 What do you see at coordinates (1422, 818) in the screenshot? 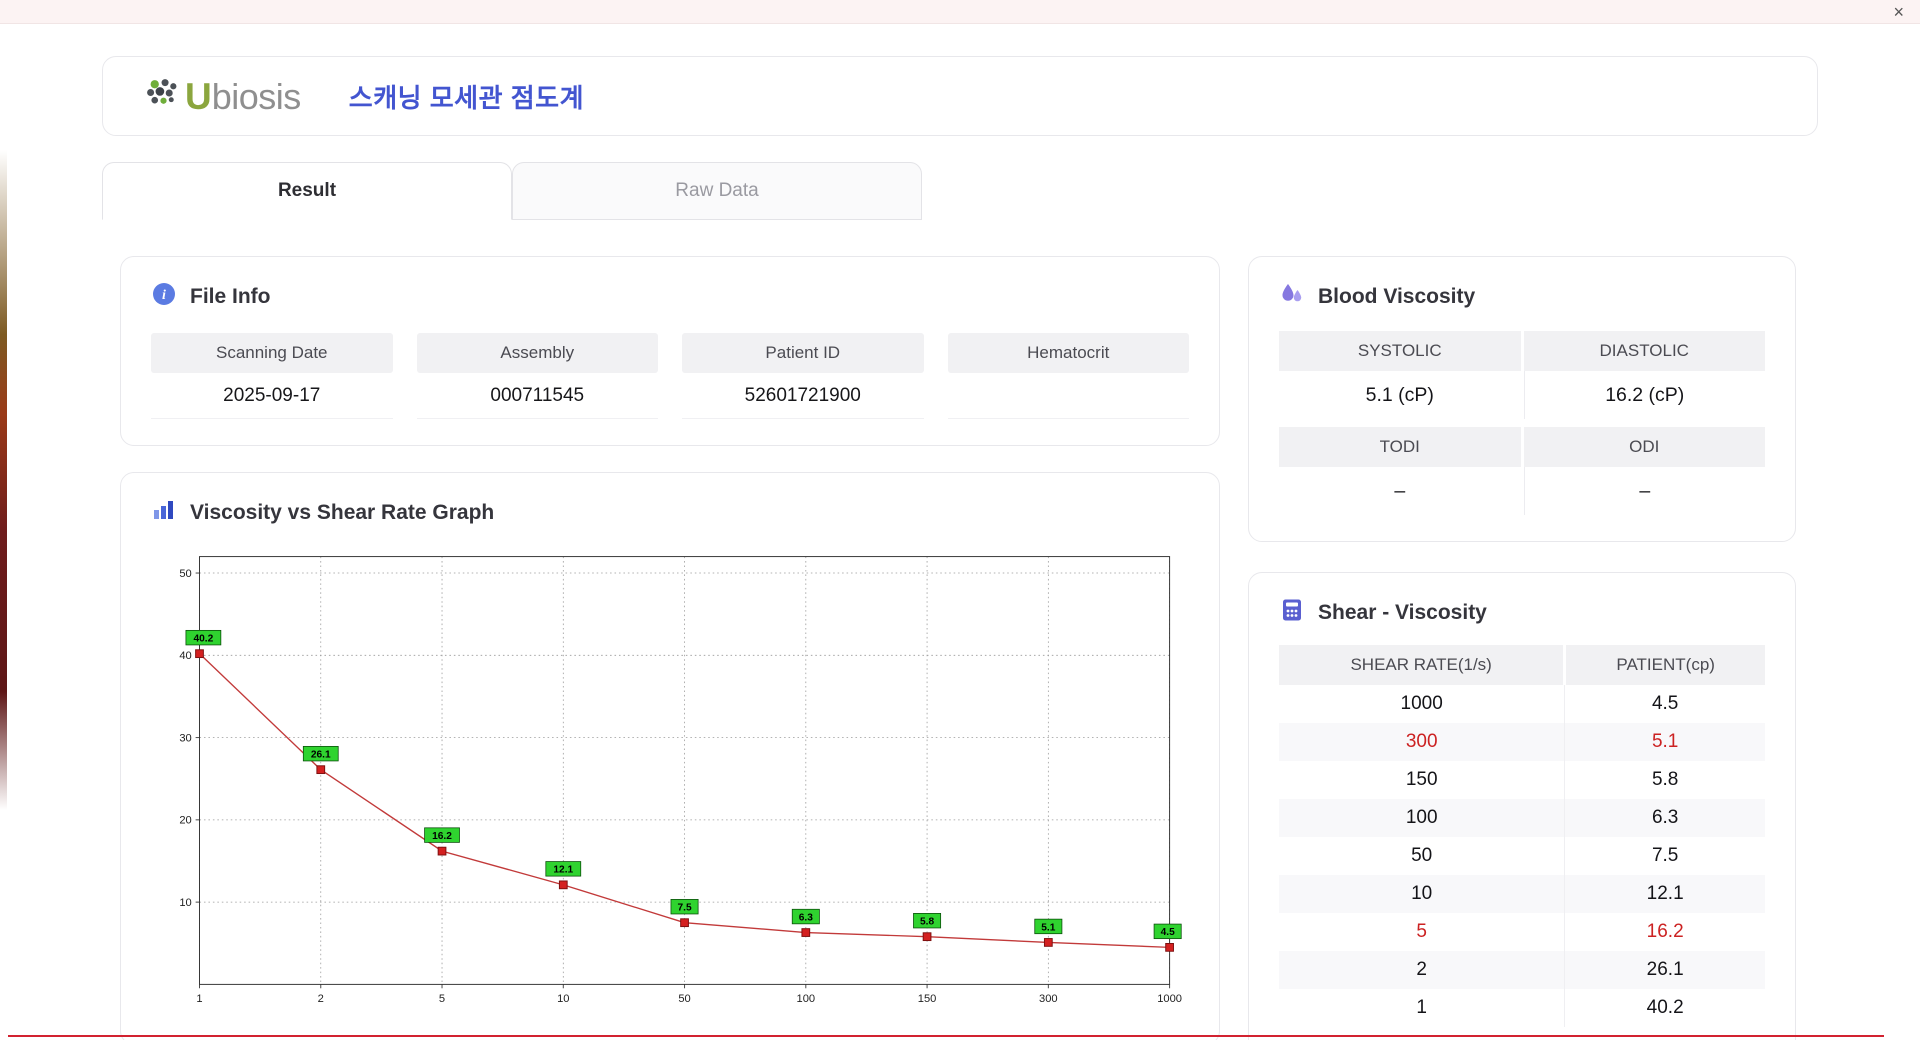
I see `shear-rate-cell: 100` at bounding box center [1422, 818].